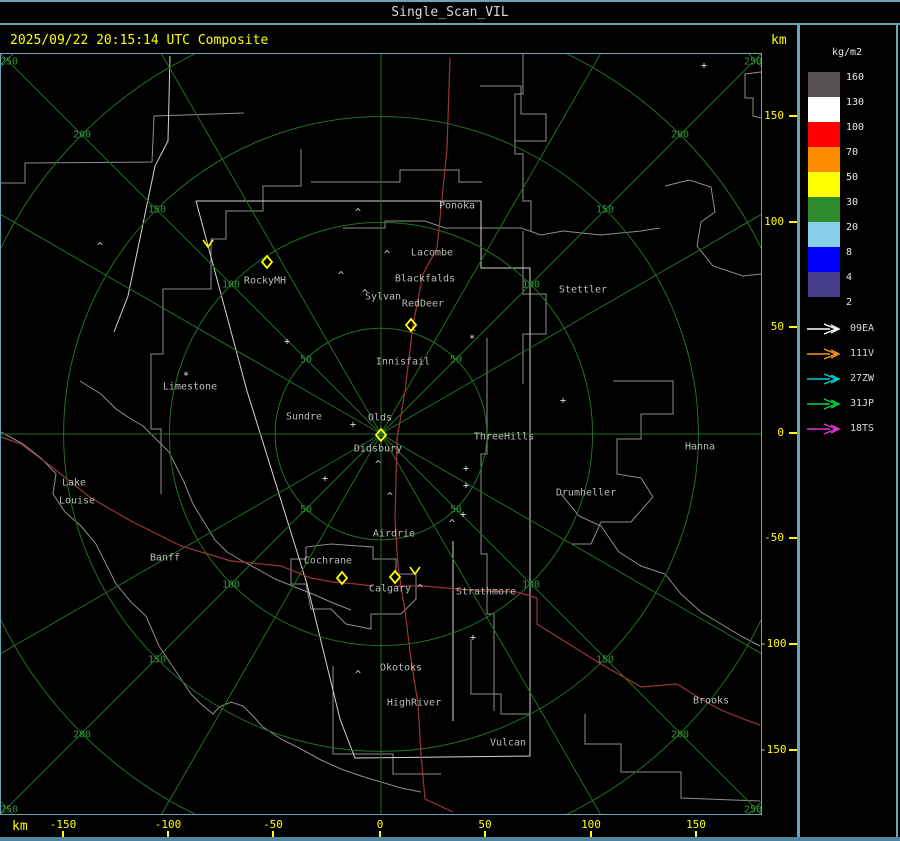 The image size is (900, 841). I want to click on city-label-calgary: Calgary, so click(390, 589).